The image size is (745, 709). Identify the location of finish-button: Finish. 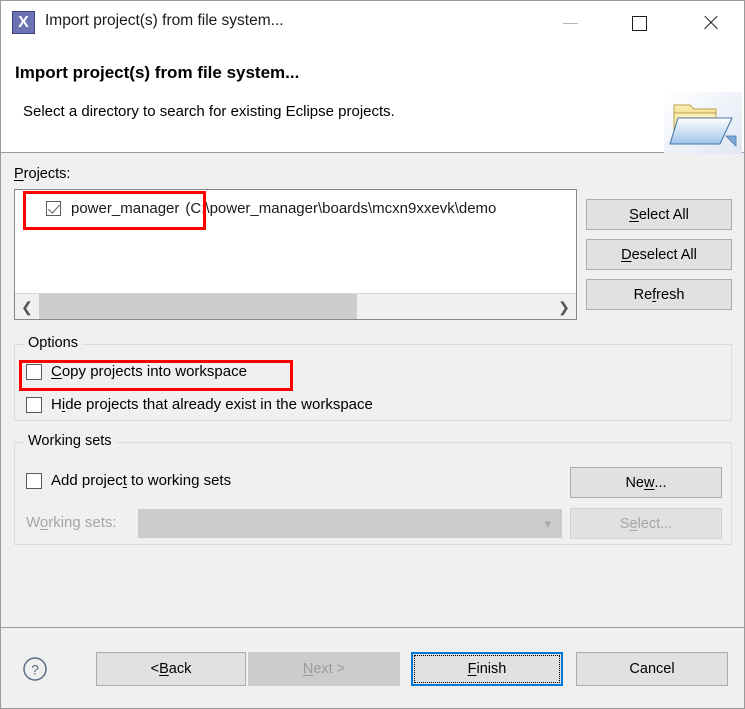
(487, 669).